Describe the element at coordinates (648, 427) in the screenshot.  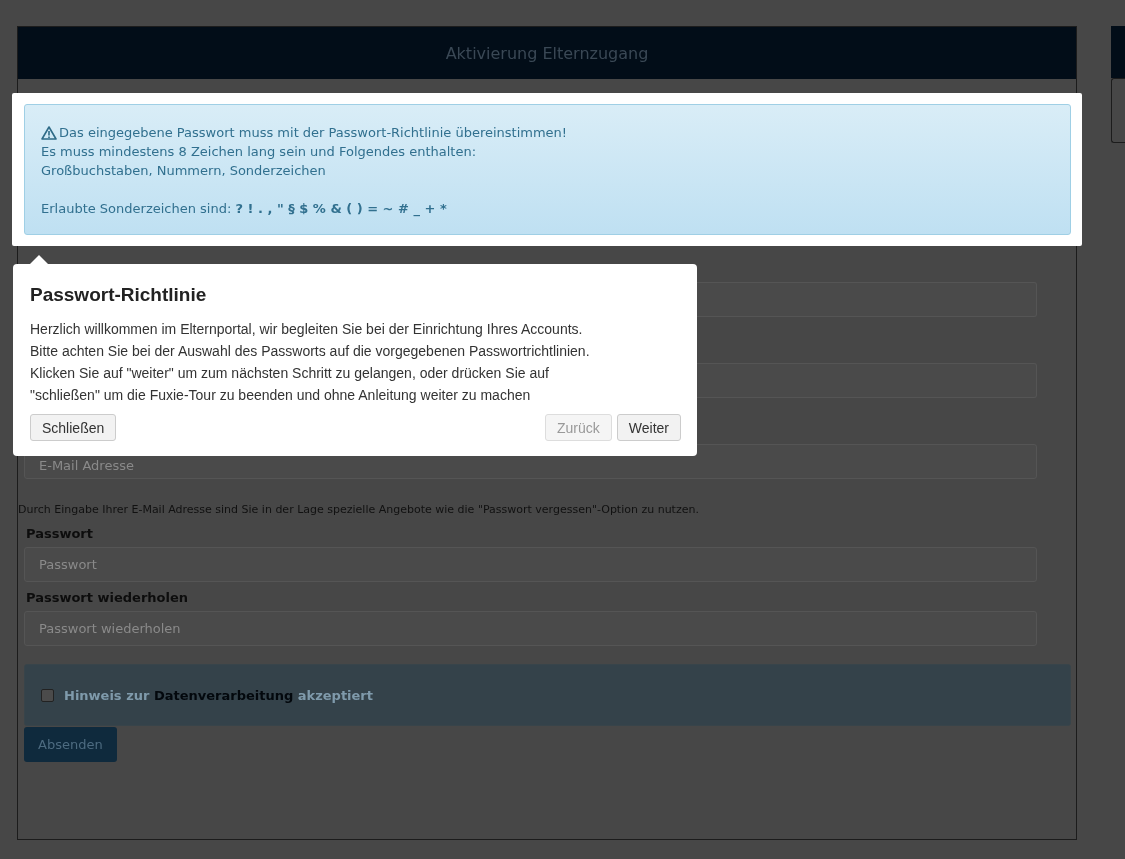
I see `tour-nav-button: Weiter` at that location.